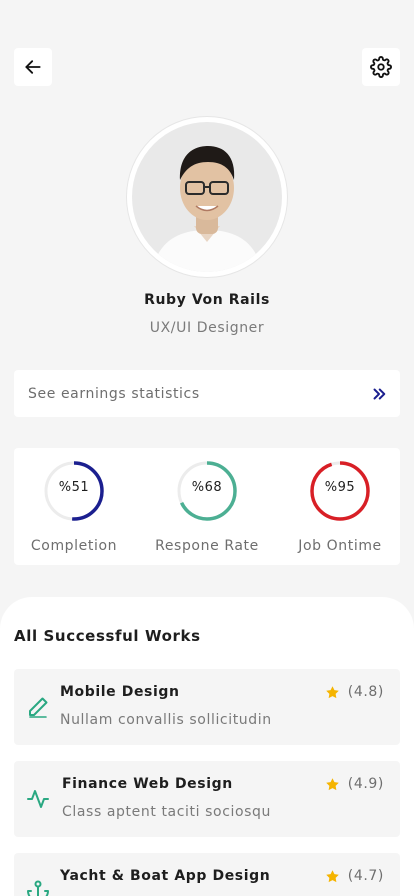  I want to click on avatar, so click(207, 197).